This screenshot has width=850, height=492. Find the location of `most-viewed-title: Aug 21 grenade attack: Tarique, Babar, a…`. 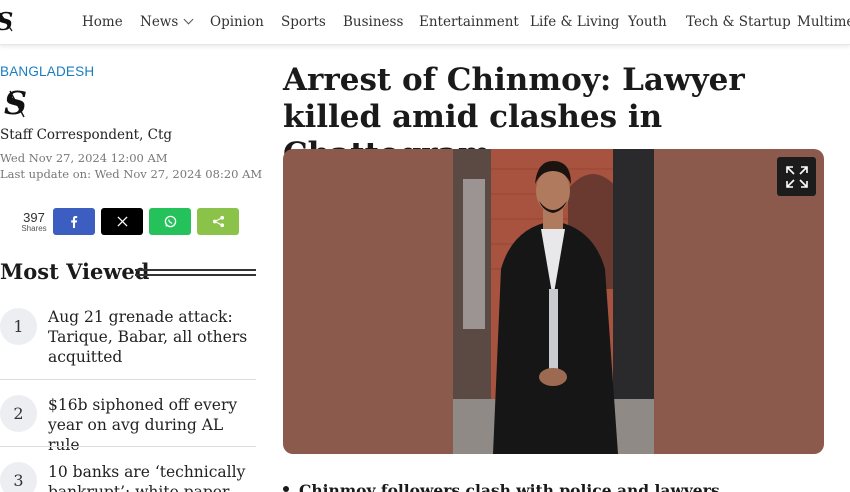

most-viewed-title: Aug 21 grenade attack: Tarique, Babar, a… is located at coordinates (150, 337).